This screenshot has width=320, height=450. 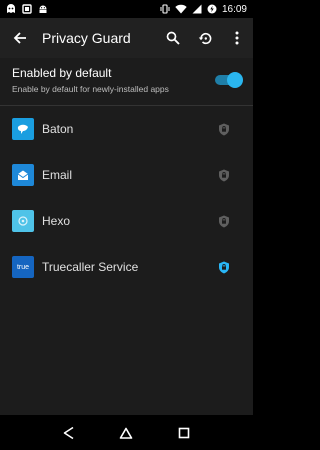 I want to click on more-vert-icon, so click(x=237, y=38).